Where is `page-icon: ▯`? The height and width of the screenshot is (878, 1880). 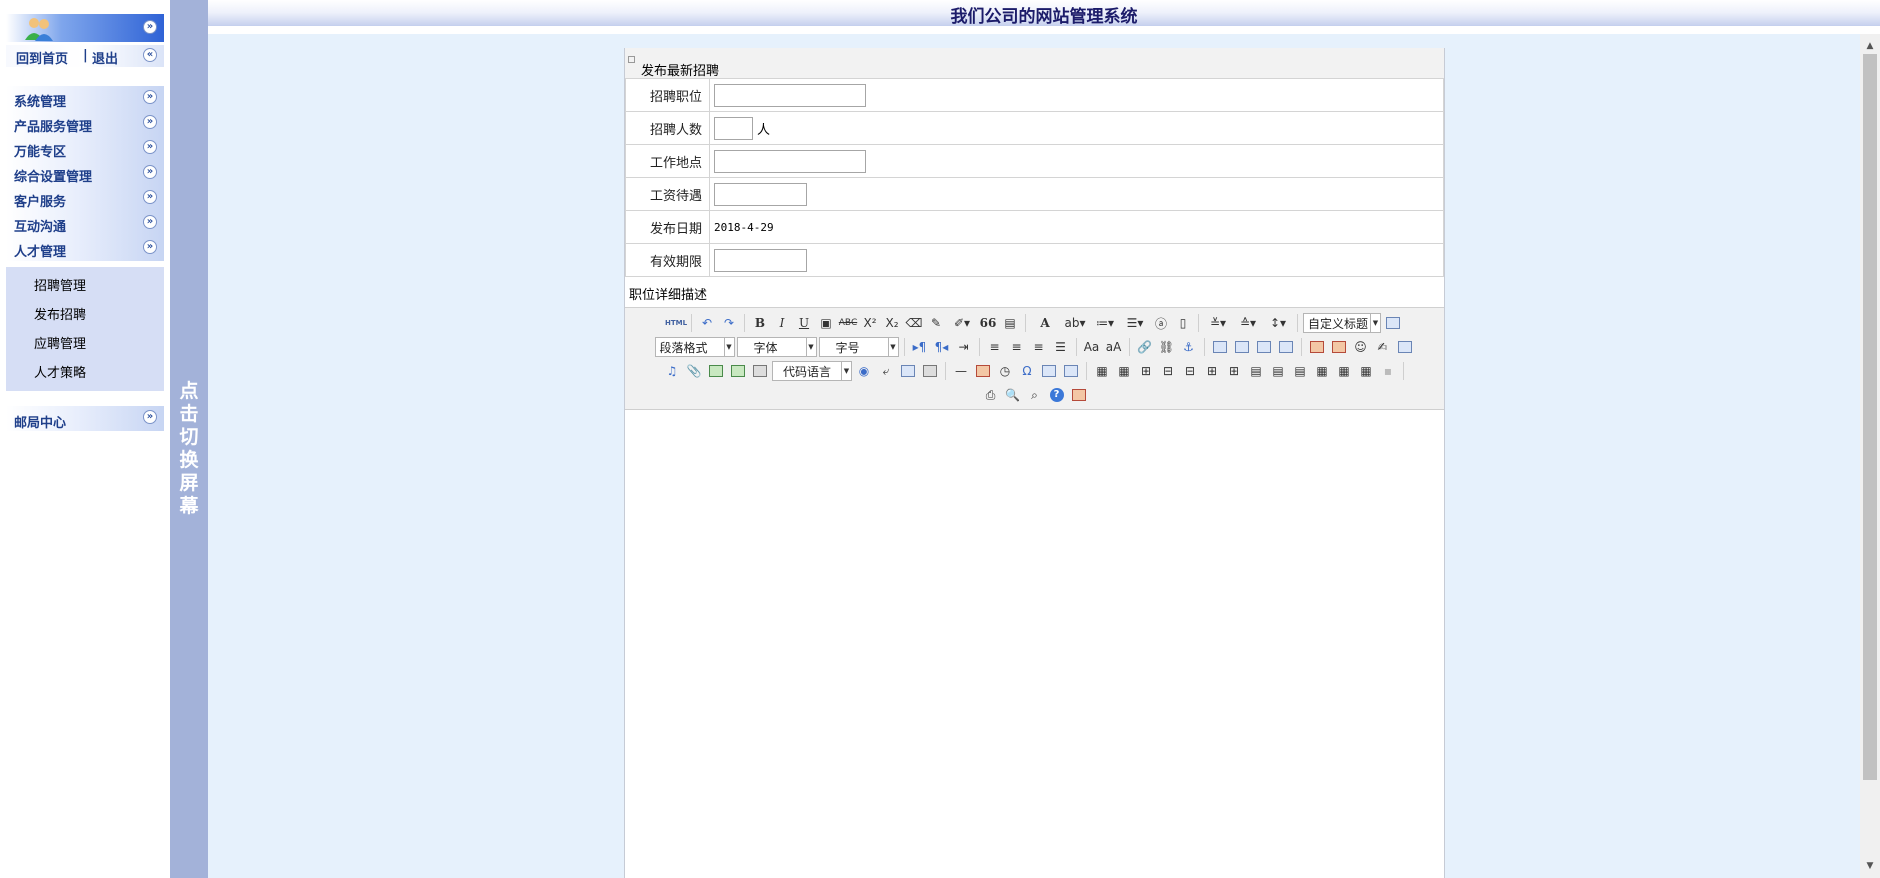 page-icon: ▯ is located at coordinates (1183, 323).